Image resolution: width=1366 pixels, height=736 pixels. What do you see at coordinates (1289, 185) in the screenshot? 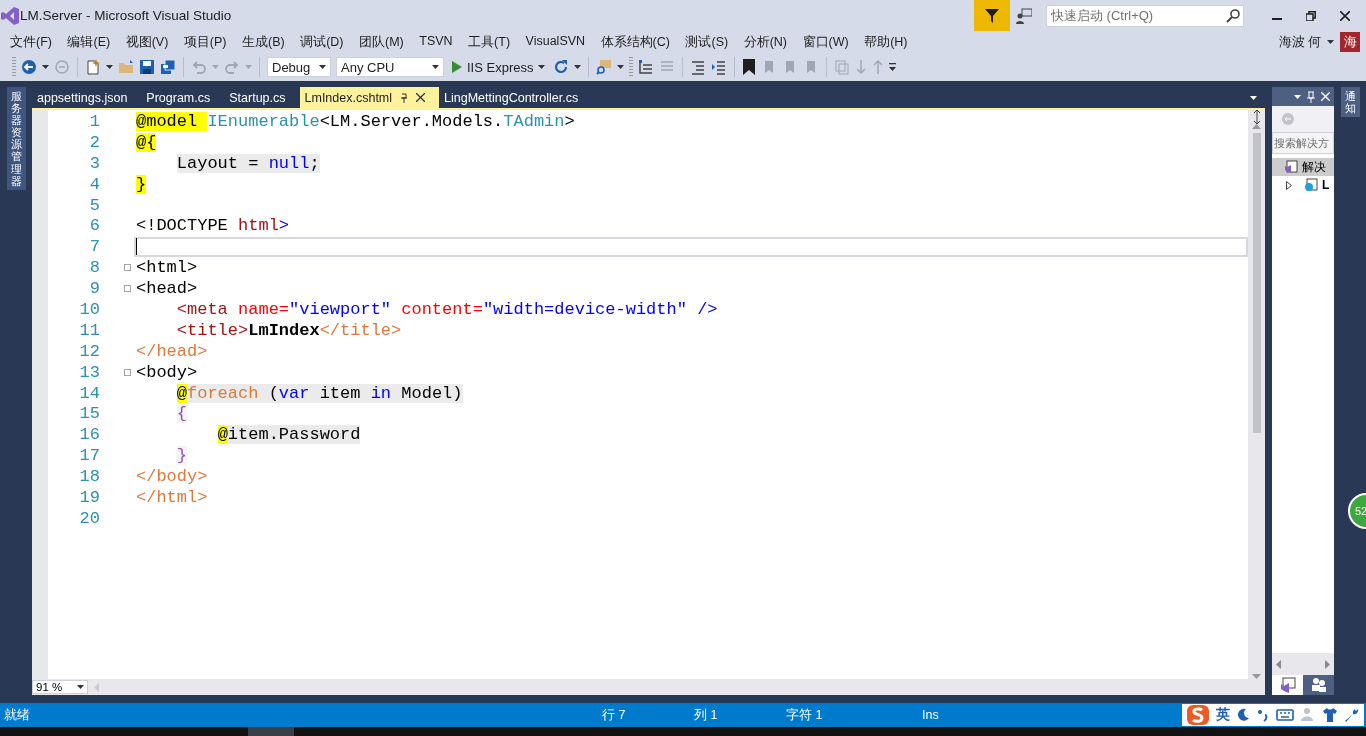
I see `expand-icon` at bounding box center [1289, 185].